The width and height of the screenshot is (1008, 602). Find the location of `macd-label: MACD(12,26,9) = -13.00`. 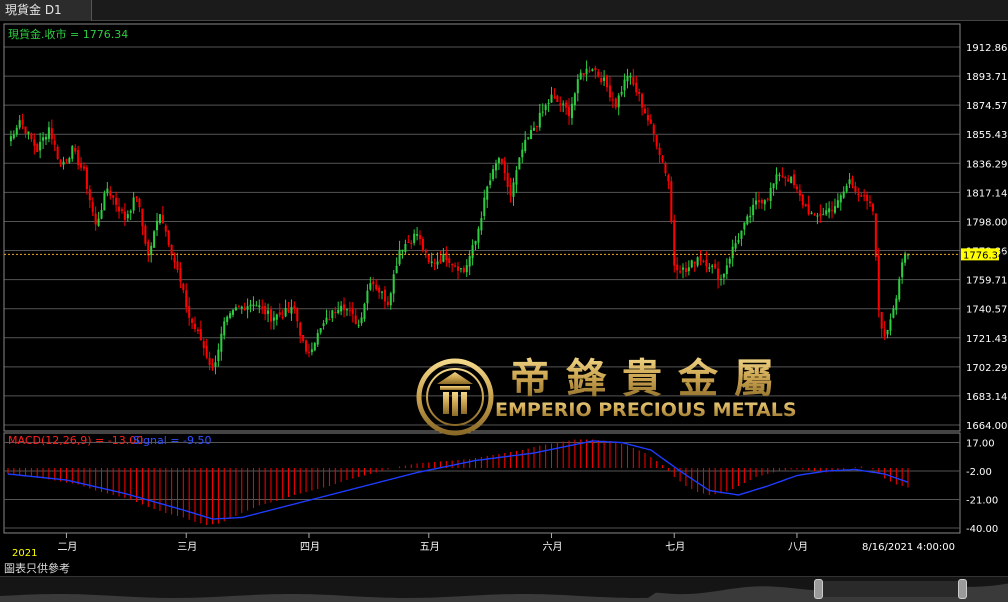

macd-label: MACD(12,26,9) = -13.00 is located at coordinates (75, 440).